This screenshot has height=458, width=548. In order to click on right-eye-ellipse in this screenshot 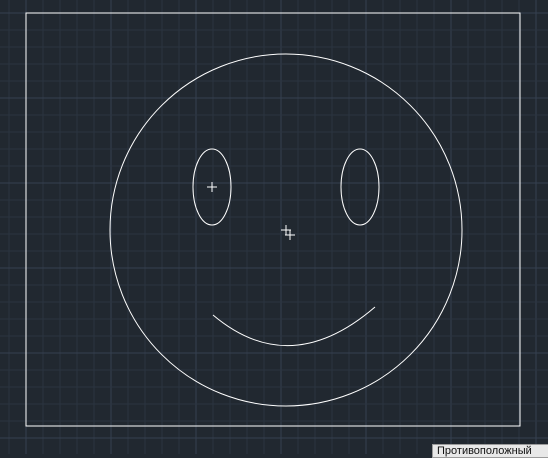, I will do `click(360, 187)`.